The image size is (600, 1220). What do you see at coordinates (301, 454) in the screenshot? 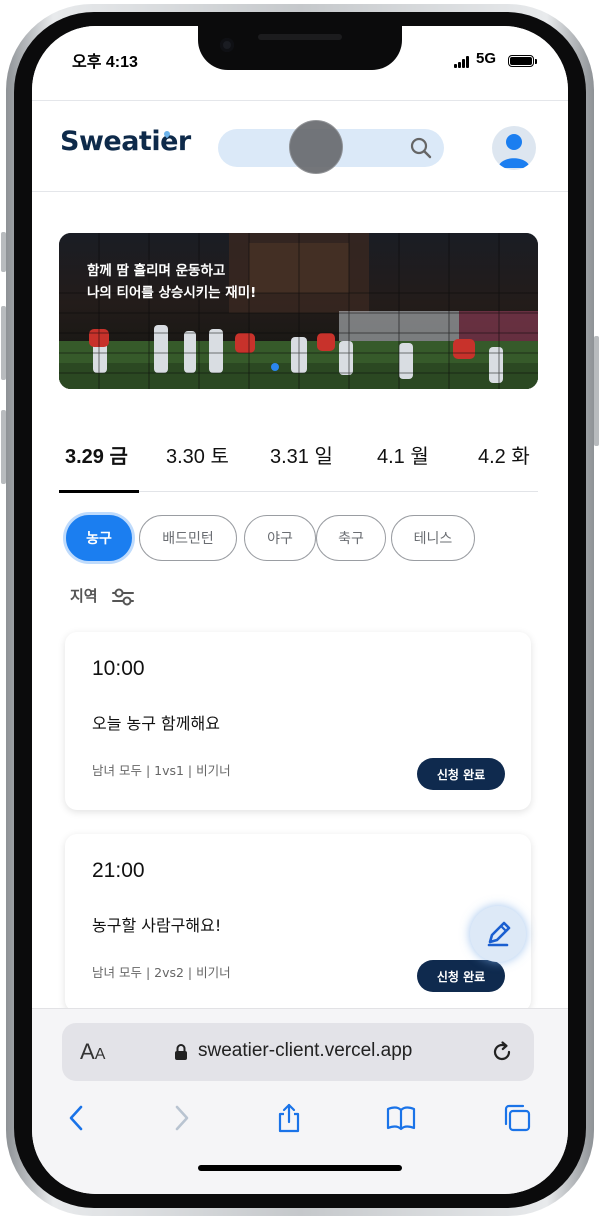
I see `tab-date-2: 3.31 일` at bounding box center [301, 454].